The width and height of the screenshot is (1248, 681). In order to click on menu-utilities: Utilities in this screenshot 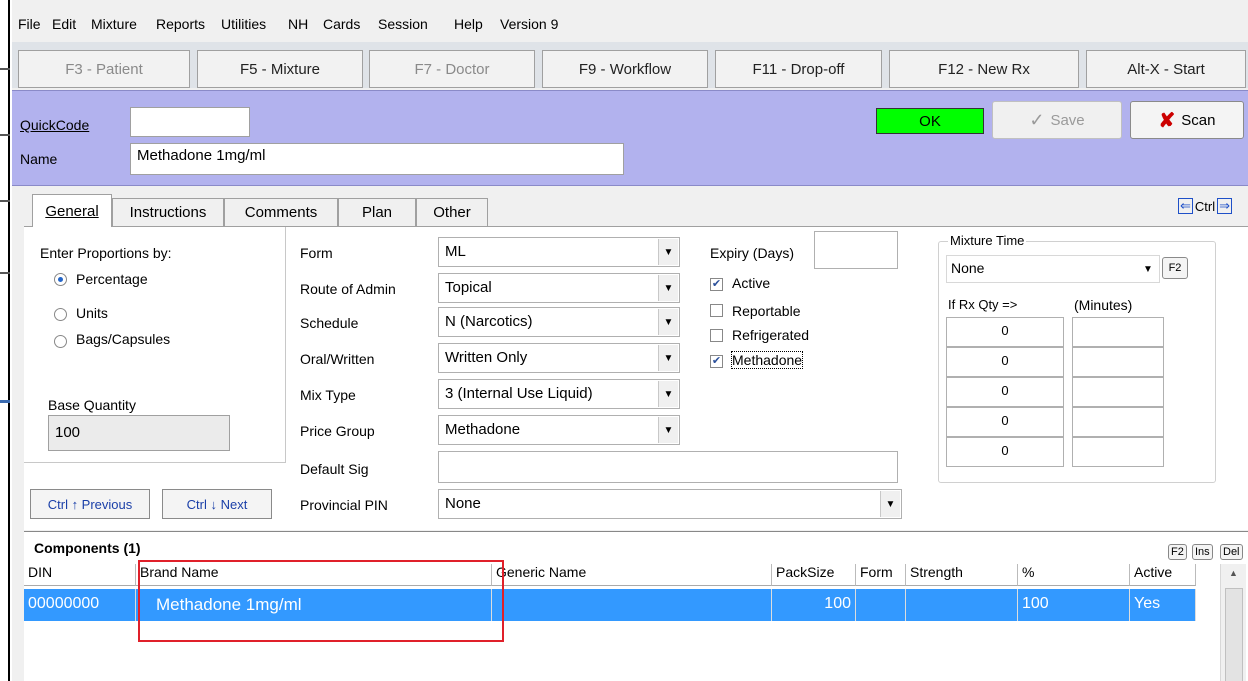, I will do `click(243, 24)`.